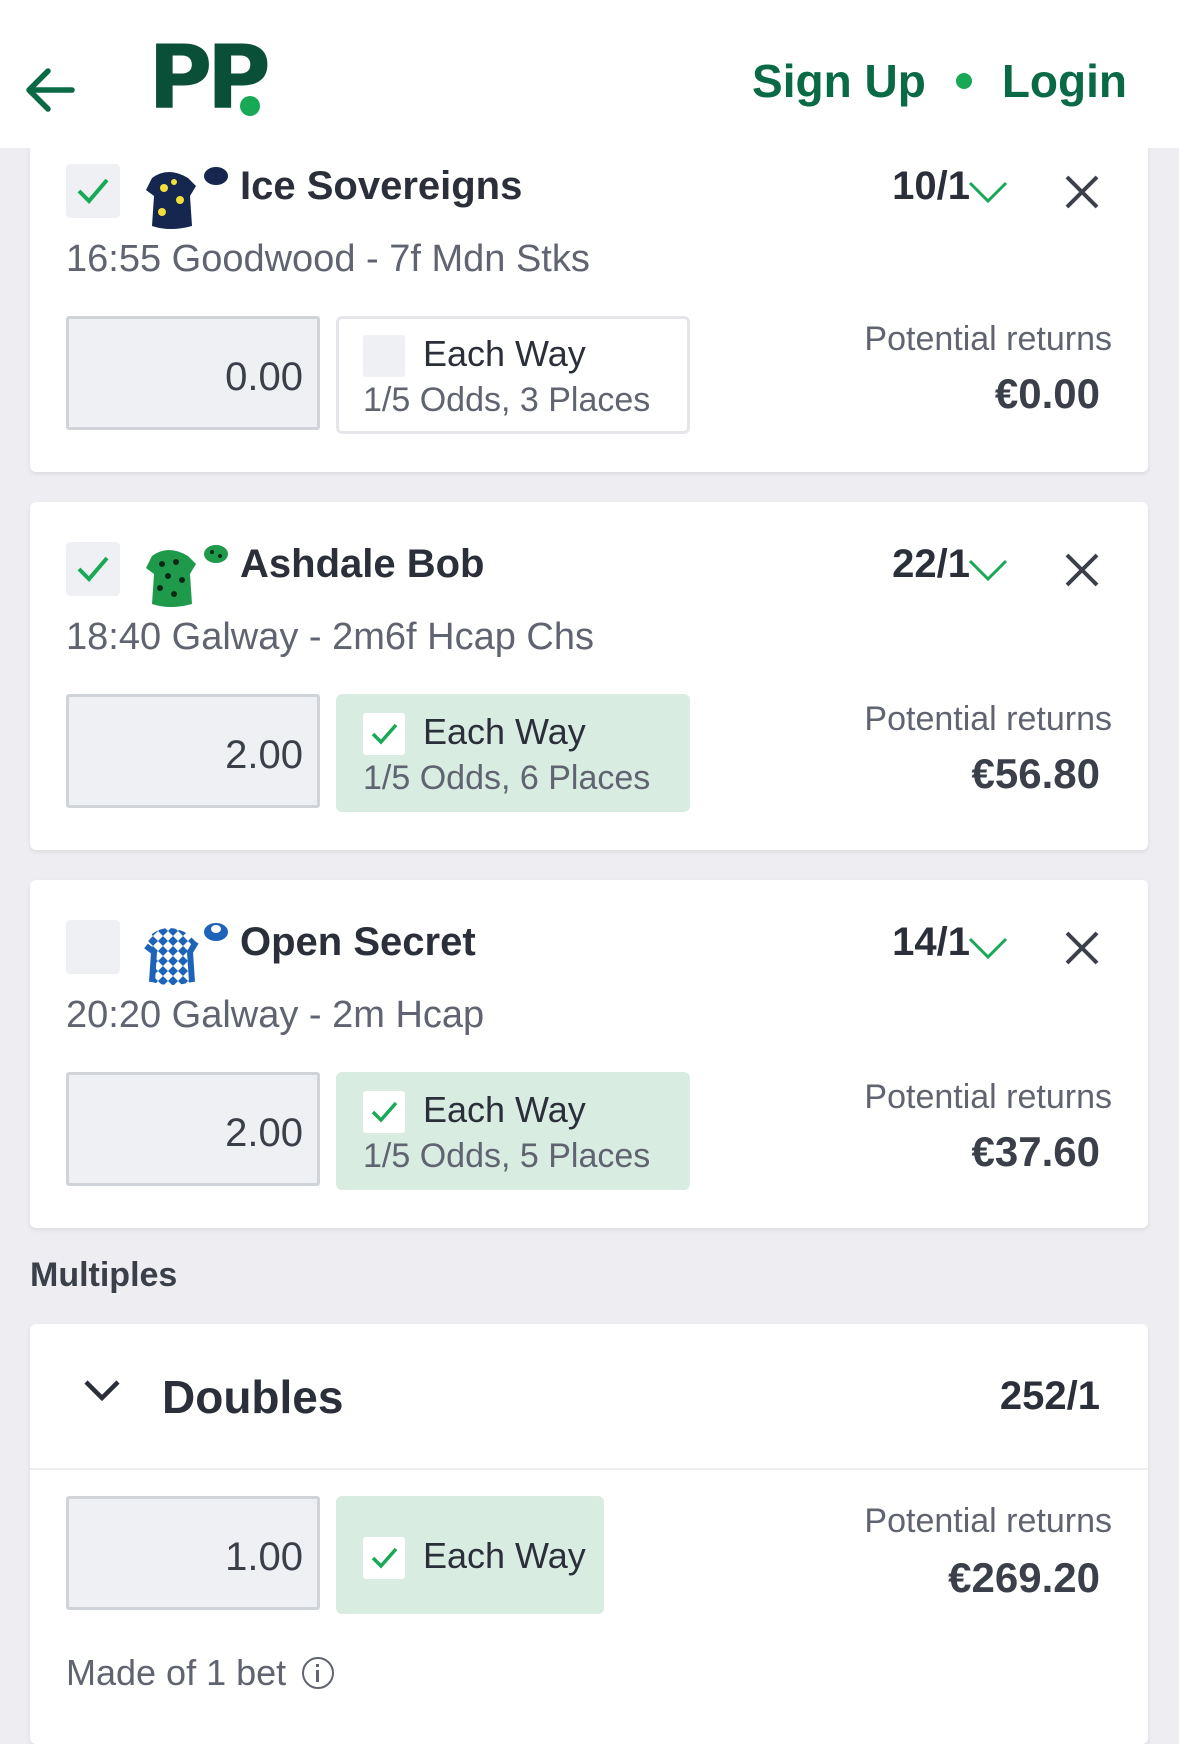  Describe the element at coordinates (1035, 773) in the screenshot. I see `potential-returns-value: €56.80` at that location.